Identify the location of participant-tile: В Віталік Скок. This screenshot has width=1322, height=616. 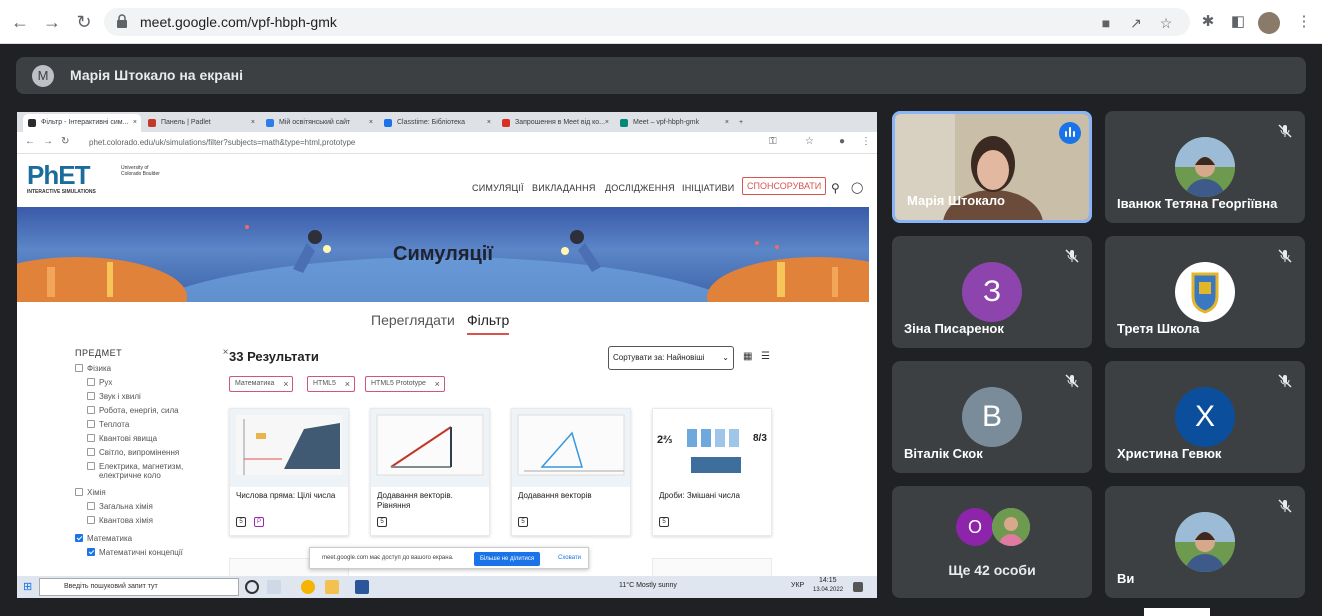
(992, 417).